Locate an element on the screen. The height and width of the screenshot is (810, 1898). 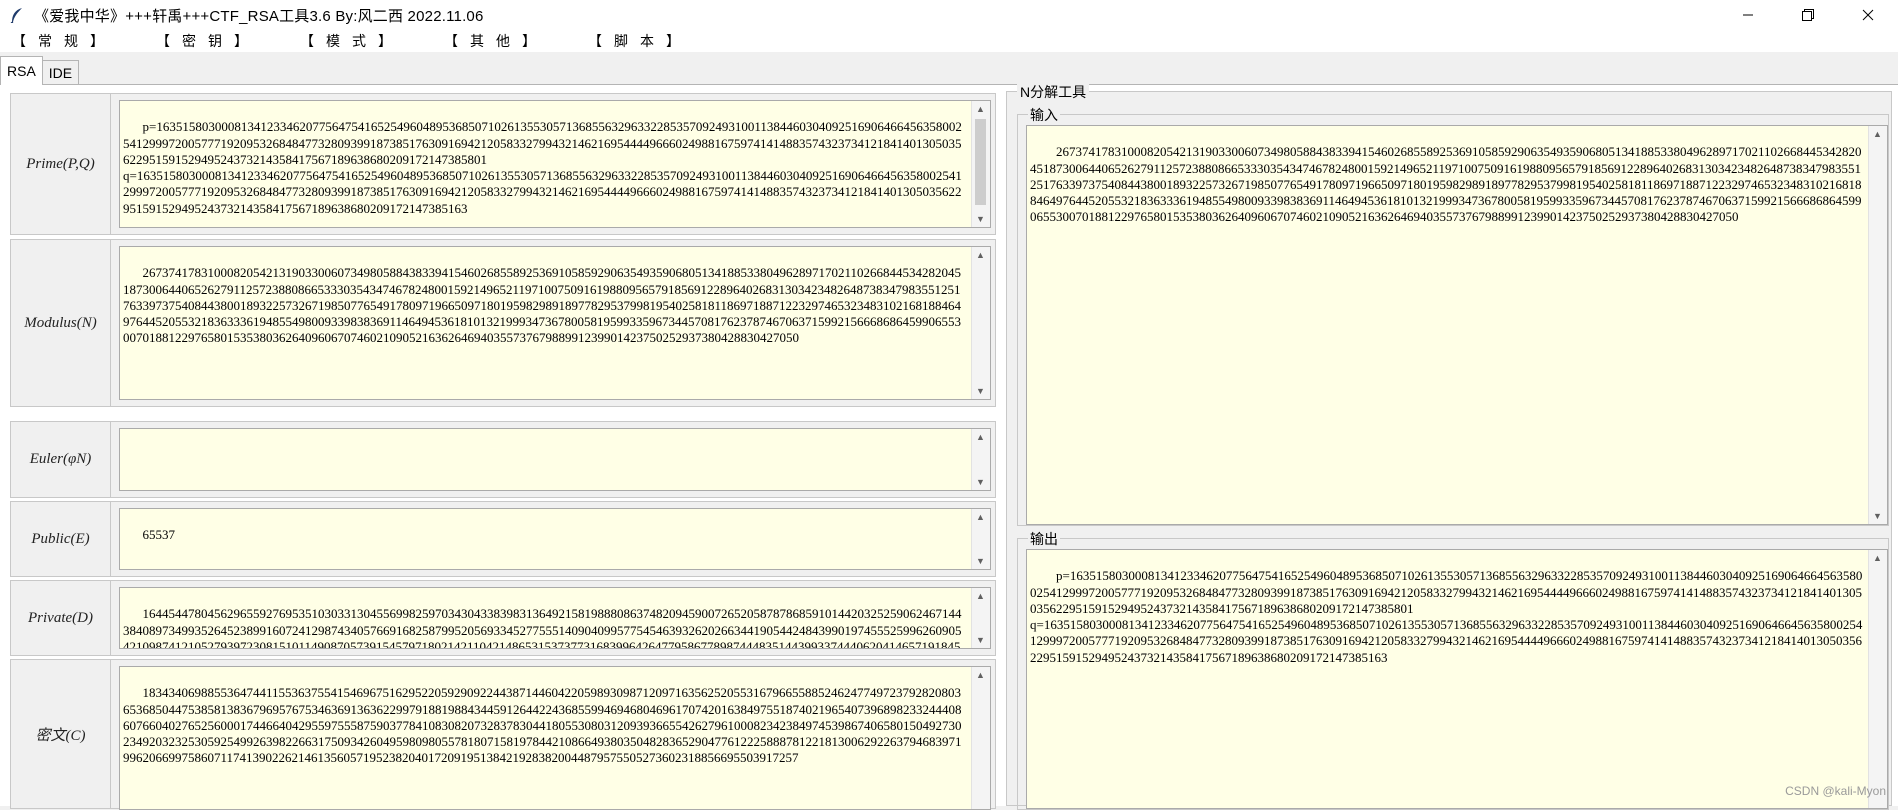
factor-input-label: 输入 is located at coordinates (1044, 115).